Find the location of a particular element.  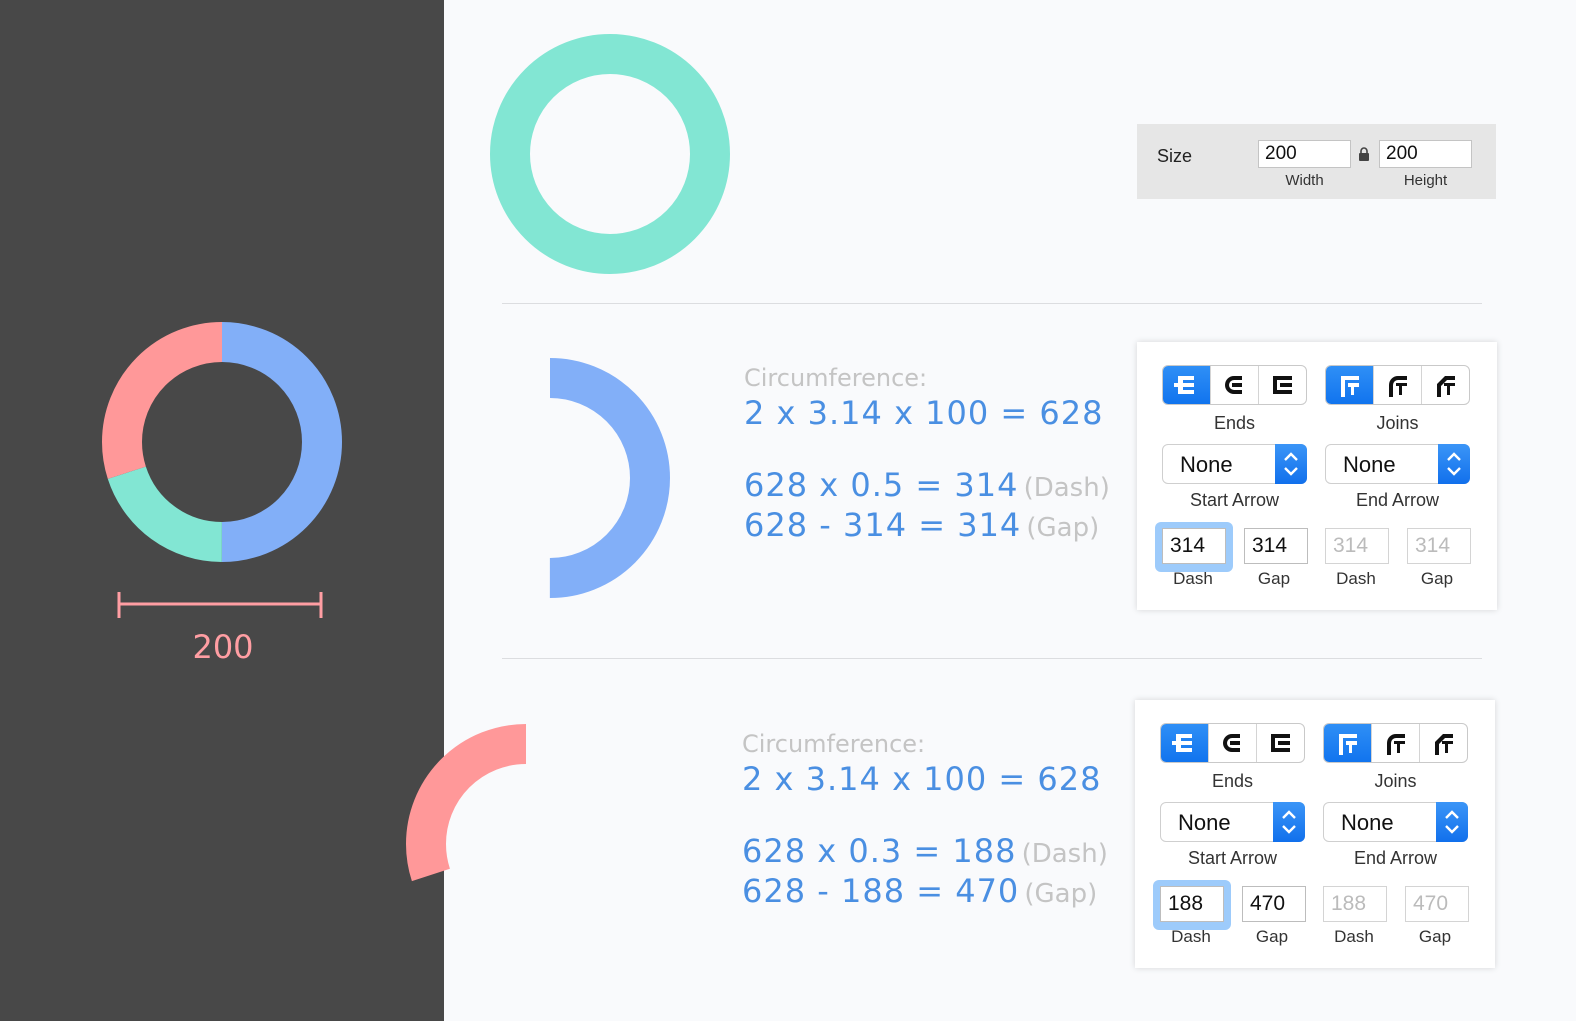

measure-label: 200 is located at coordinates (223, 647).